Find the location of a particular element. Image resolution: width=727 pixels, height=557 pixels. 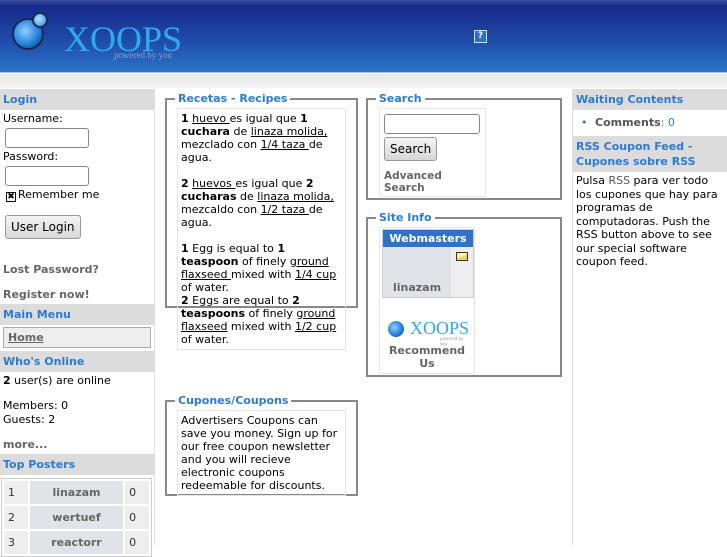

poster-name: reactorr is located at coordinates (76, 542).